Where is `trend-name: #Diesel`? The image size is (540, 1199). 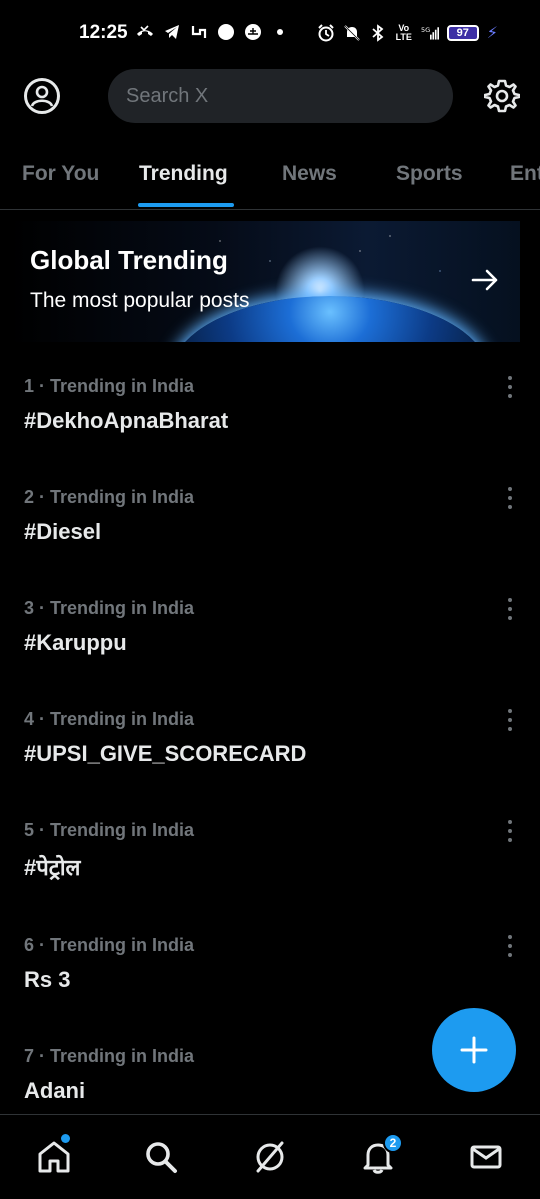 trend-name: #Diesel is located at coordinates (62, 532).